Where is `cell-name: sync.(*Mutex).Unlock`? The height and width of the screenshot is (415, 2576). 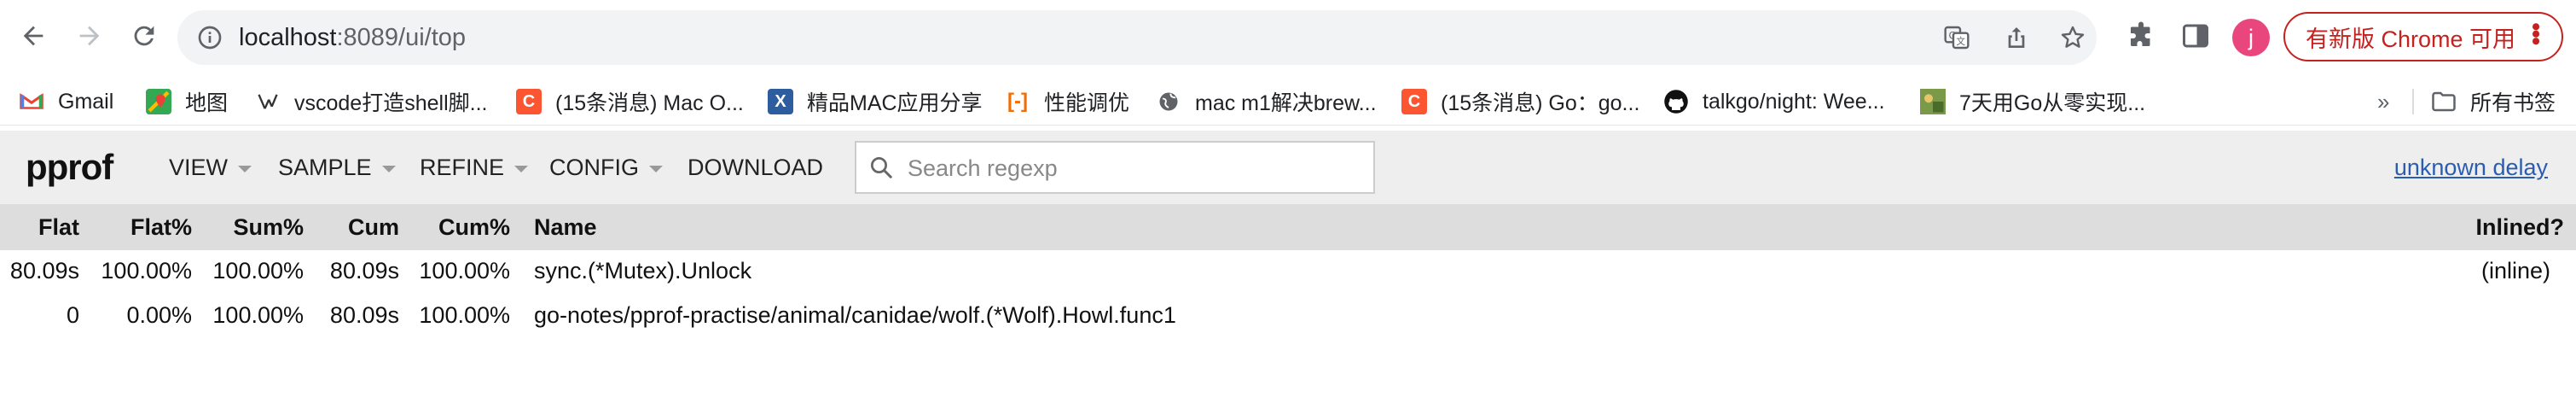
cell-name: sync.(*Mutex).Unlock is located at coordinates (643, 270).